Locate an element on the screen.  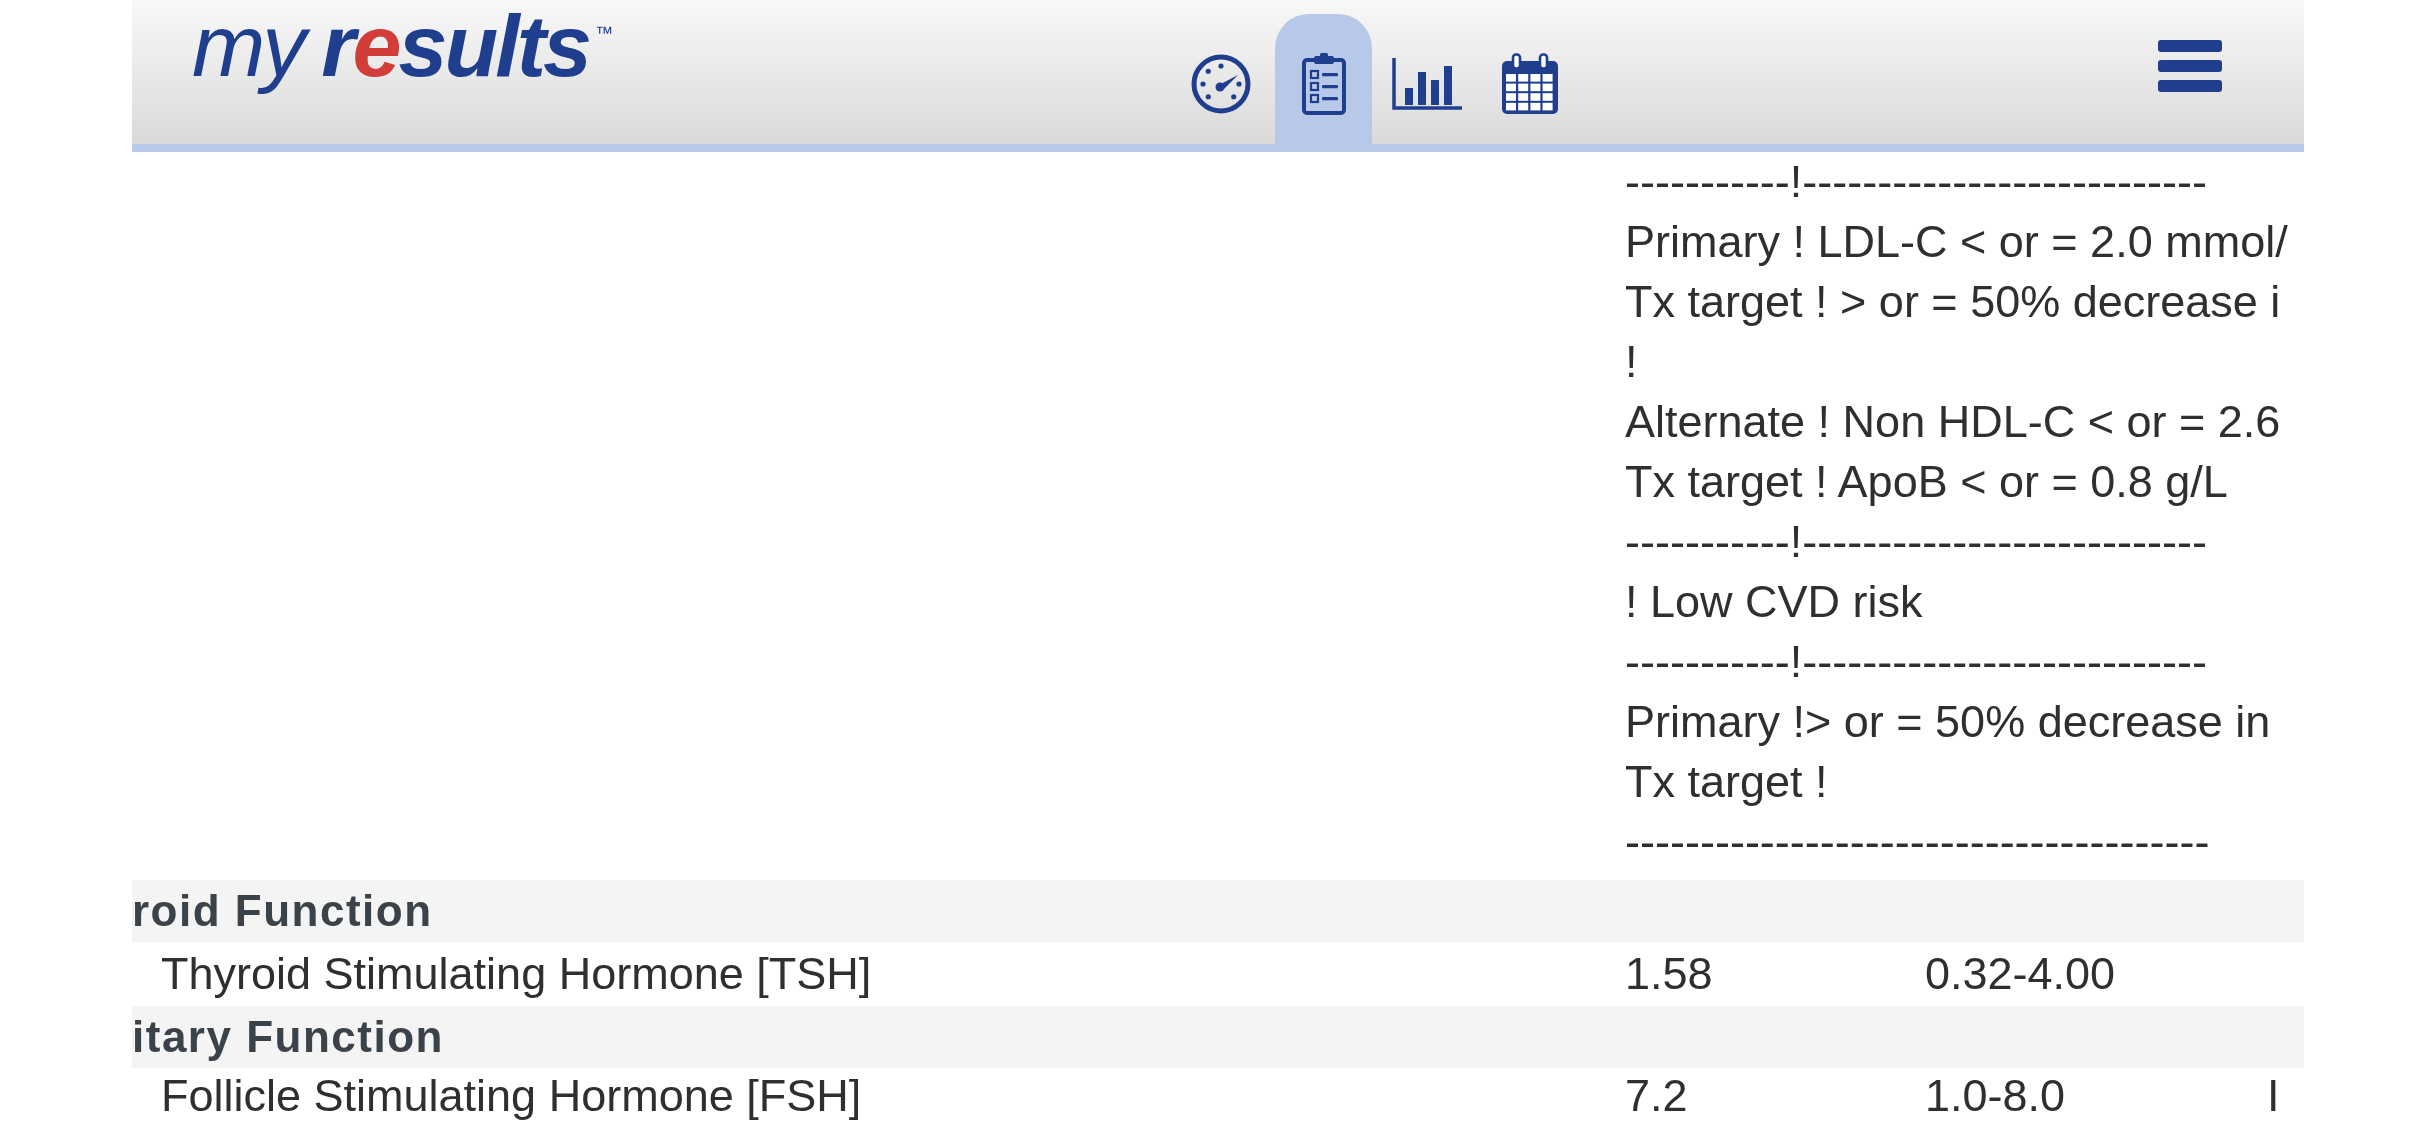
section-title: itary Function is located at coordinates (288, 1036).